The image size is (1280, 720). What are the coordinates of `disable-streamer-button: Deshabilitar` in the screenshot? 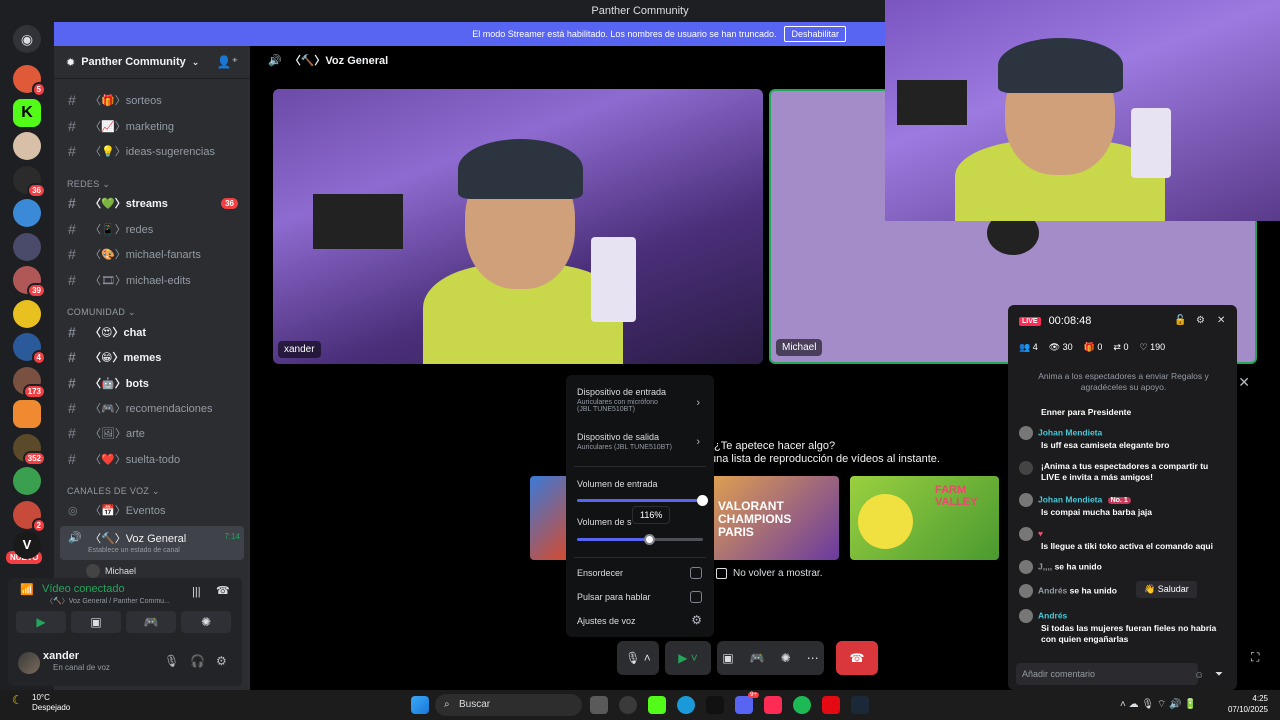 It's located at (815, 34).